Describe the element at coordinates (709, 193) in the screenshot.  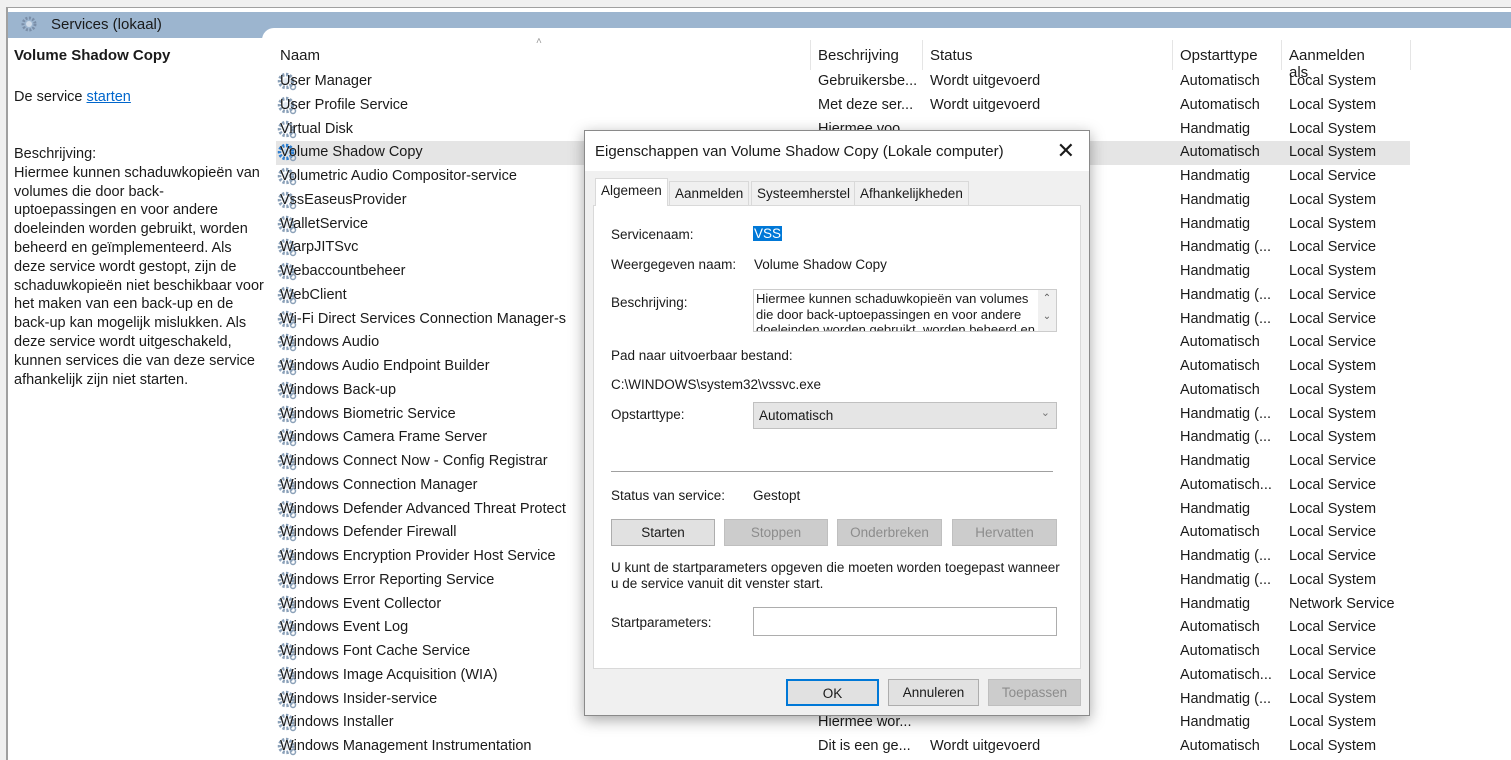
I see `tab-aanmelden: Aanmelden` at that location.